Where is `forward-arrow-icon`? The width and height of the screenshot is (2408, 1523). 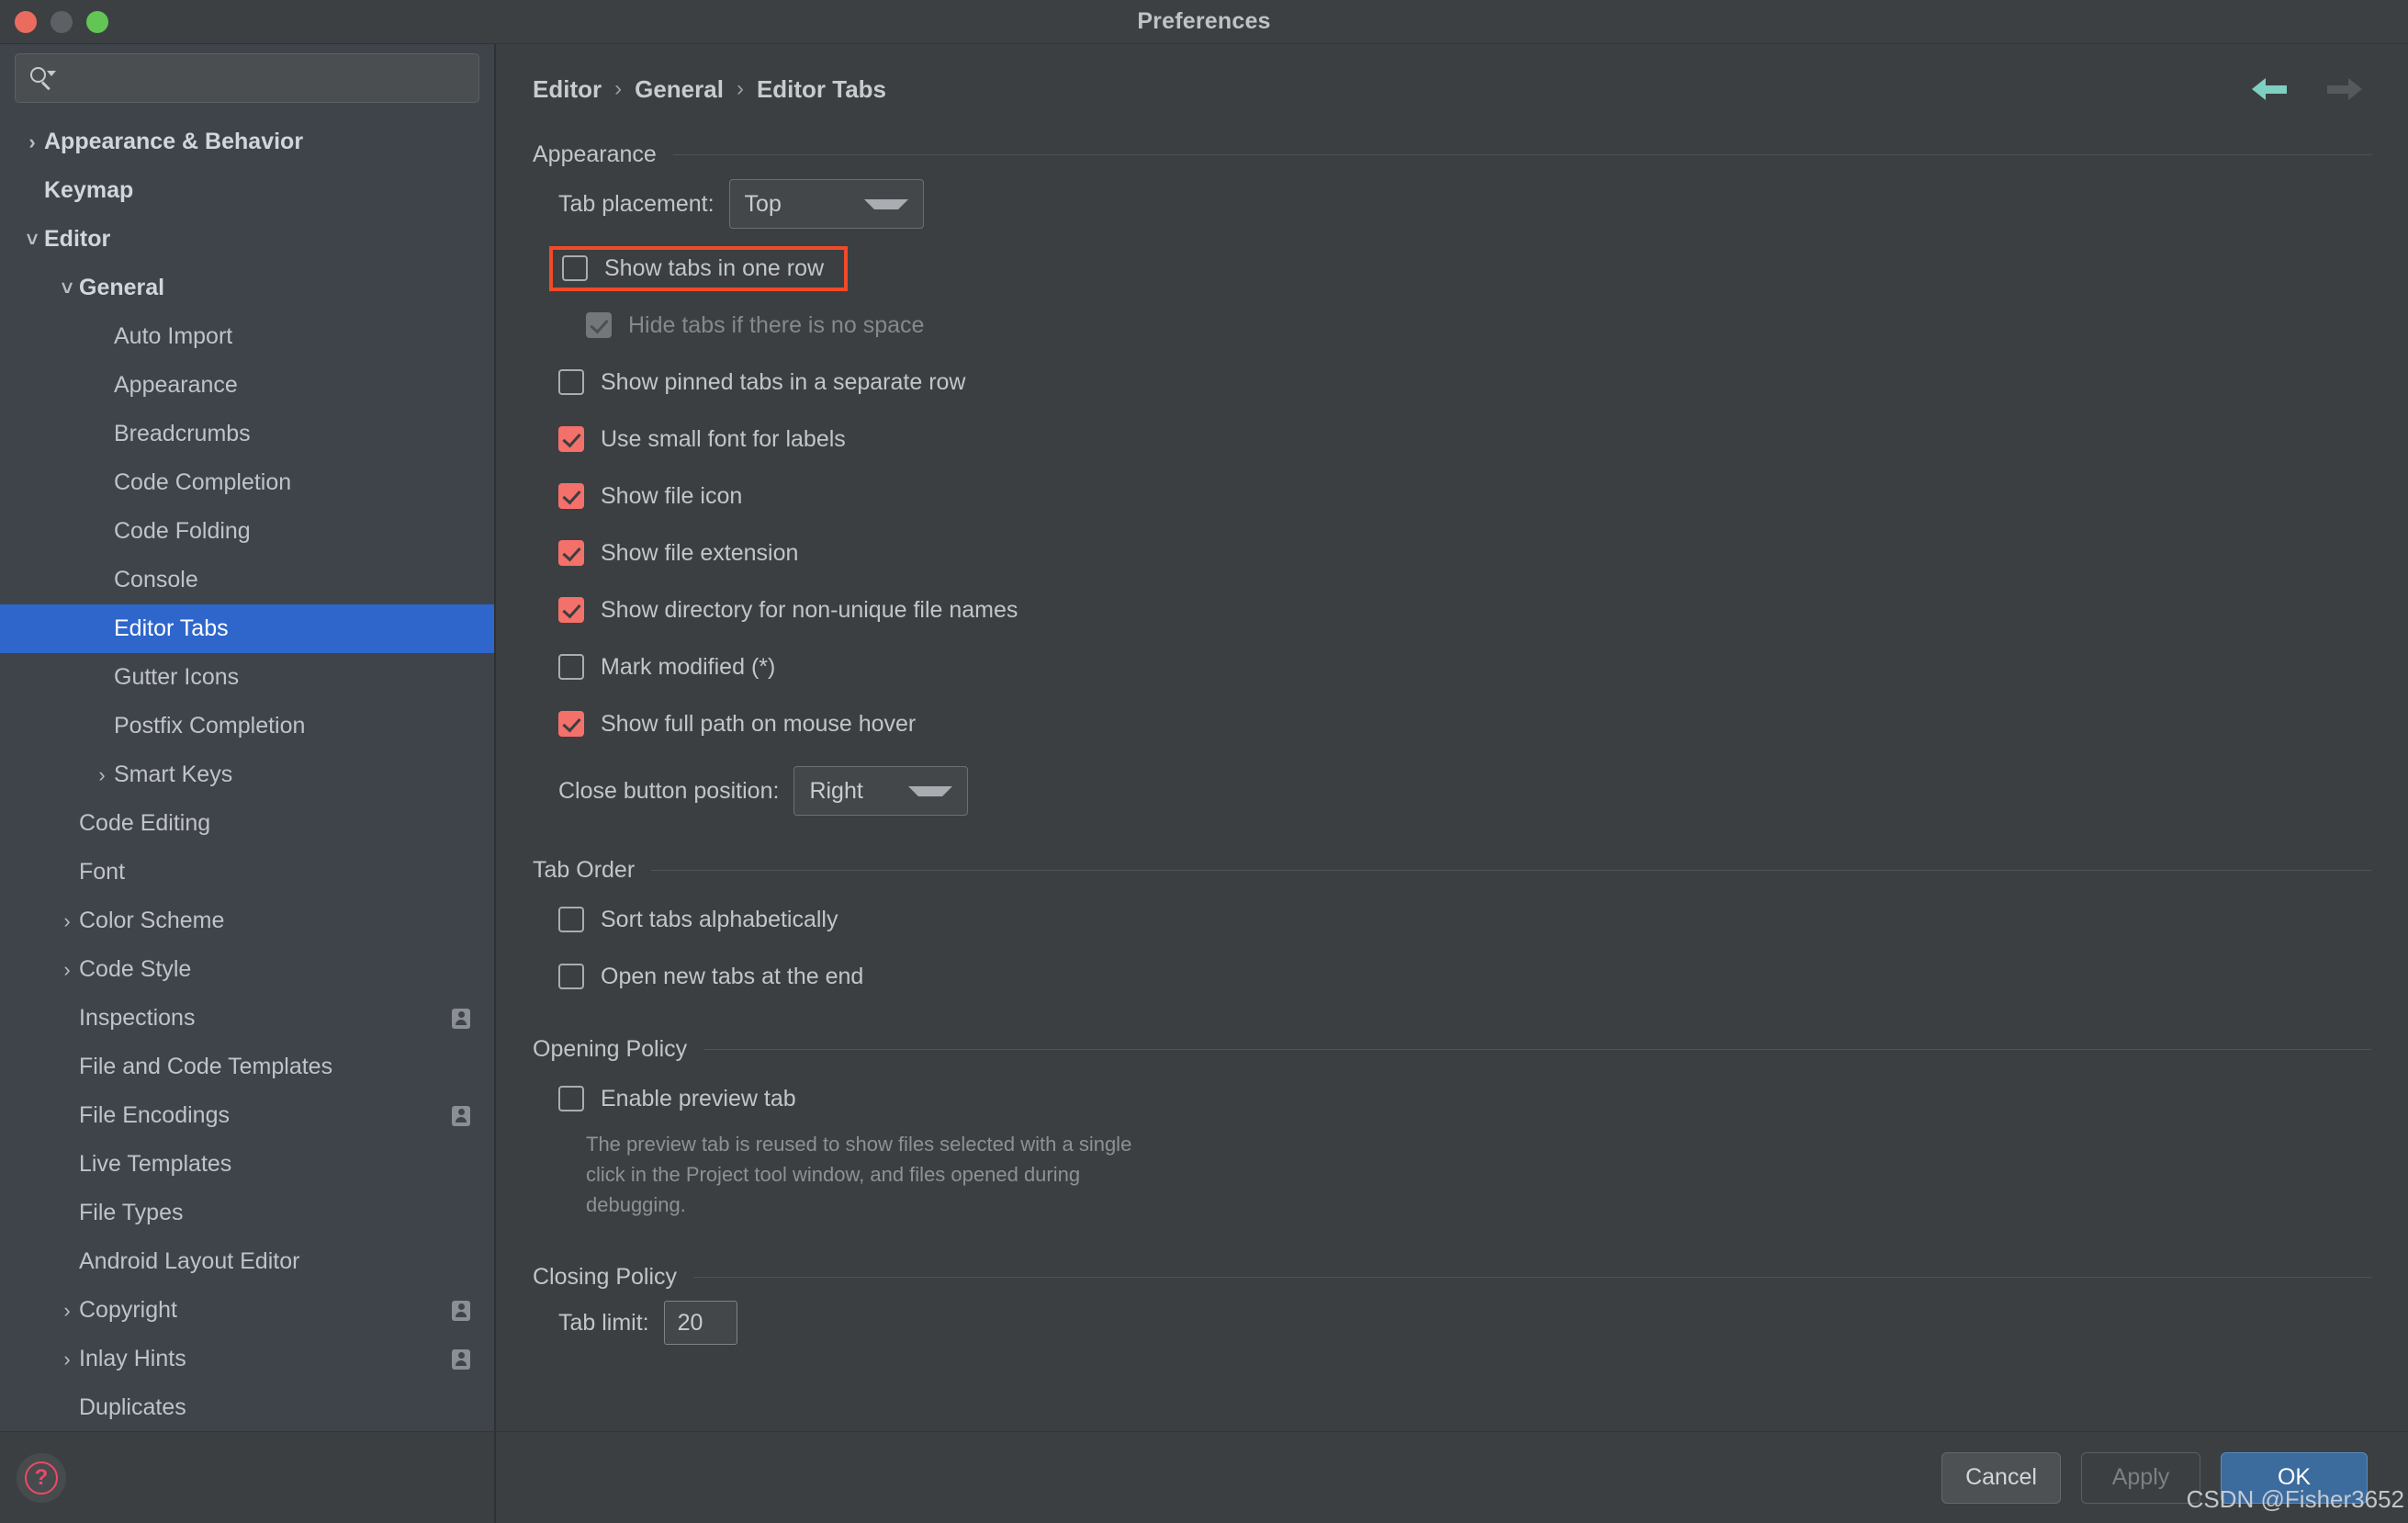 forward-arrow-icon is located at coordinates (2344, 89).